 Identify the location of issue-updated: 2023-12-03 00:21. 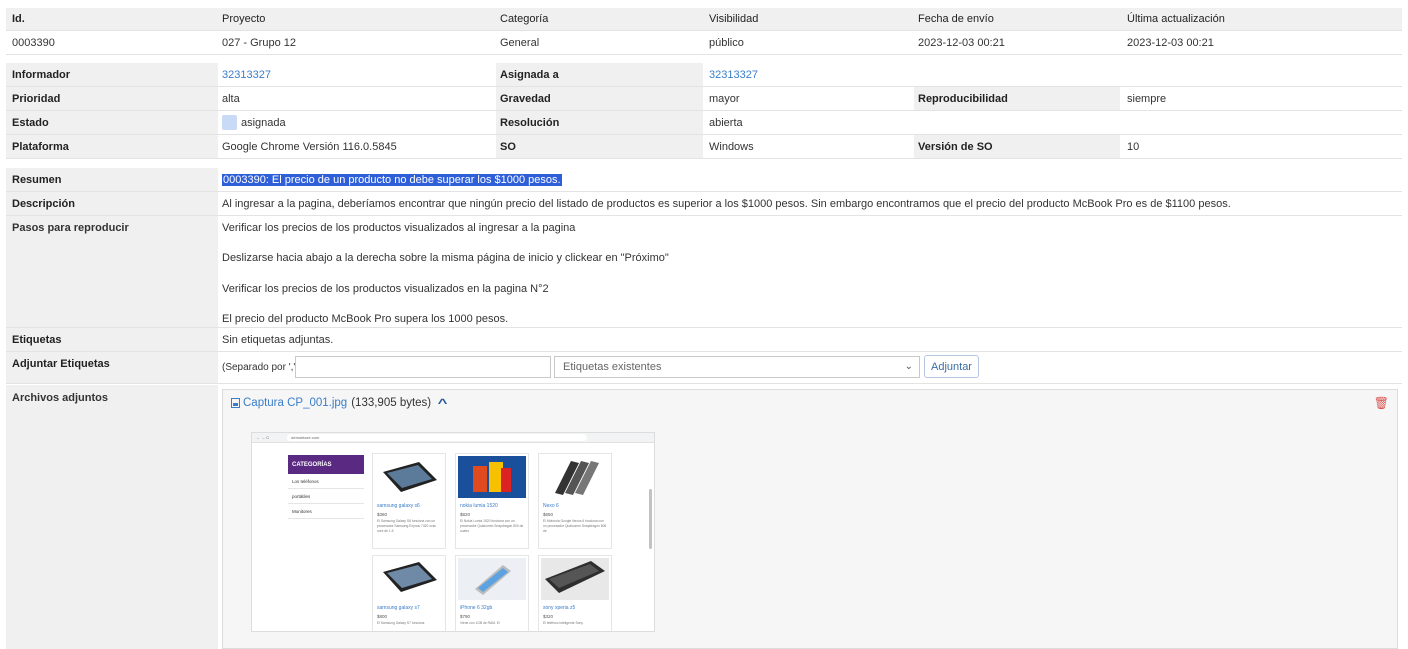
(1170, 42).